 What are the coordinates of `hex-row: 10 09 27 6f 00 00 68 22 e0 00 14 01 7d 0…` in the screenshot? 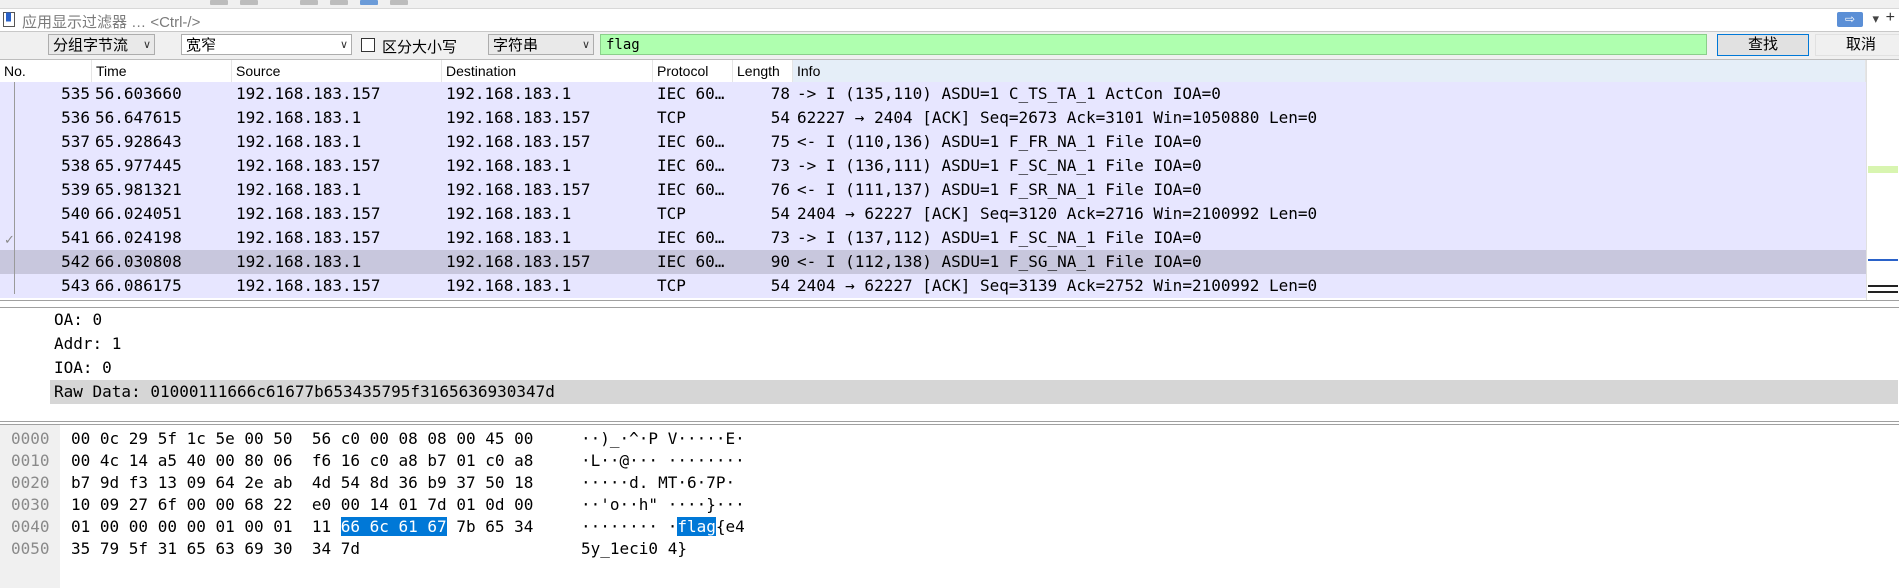 It's located at (302, 505).